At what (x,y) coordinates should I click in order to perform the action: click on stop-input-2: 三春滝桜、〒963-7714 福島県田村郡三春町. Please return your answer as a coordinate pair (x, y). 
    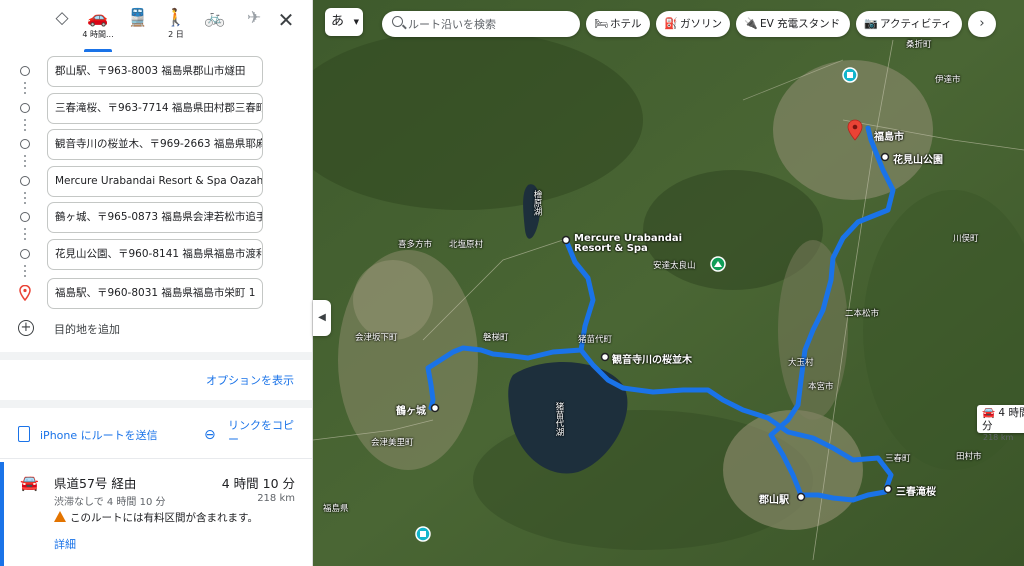
    Looking at the image, I should click on (155, 108).